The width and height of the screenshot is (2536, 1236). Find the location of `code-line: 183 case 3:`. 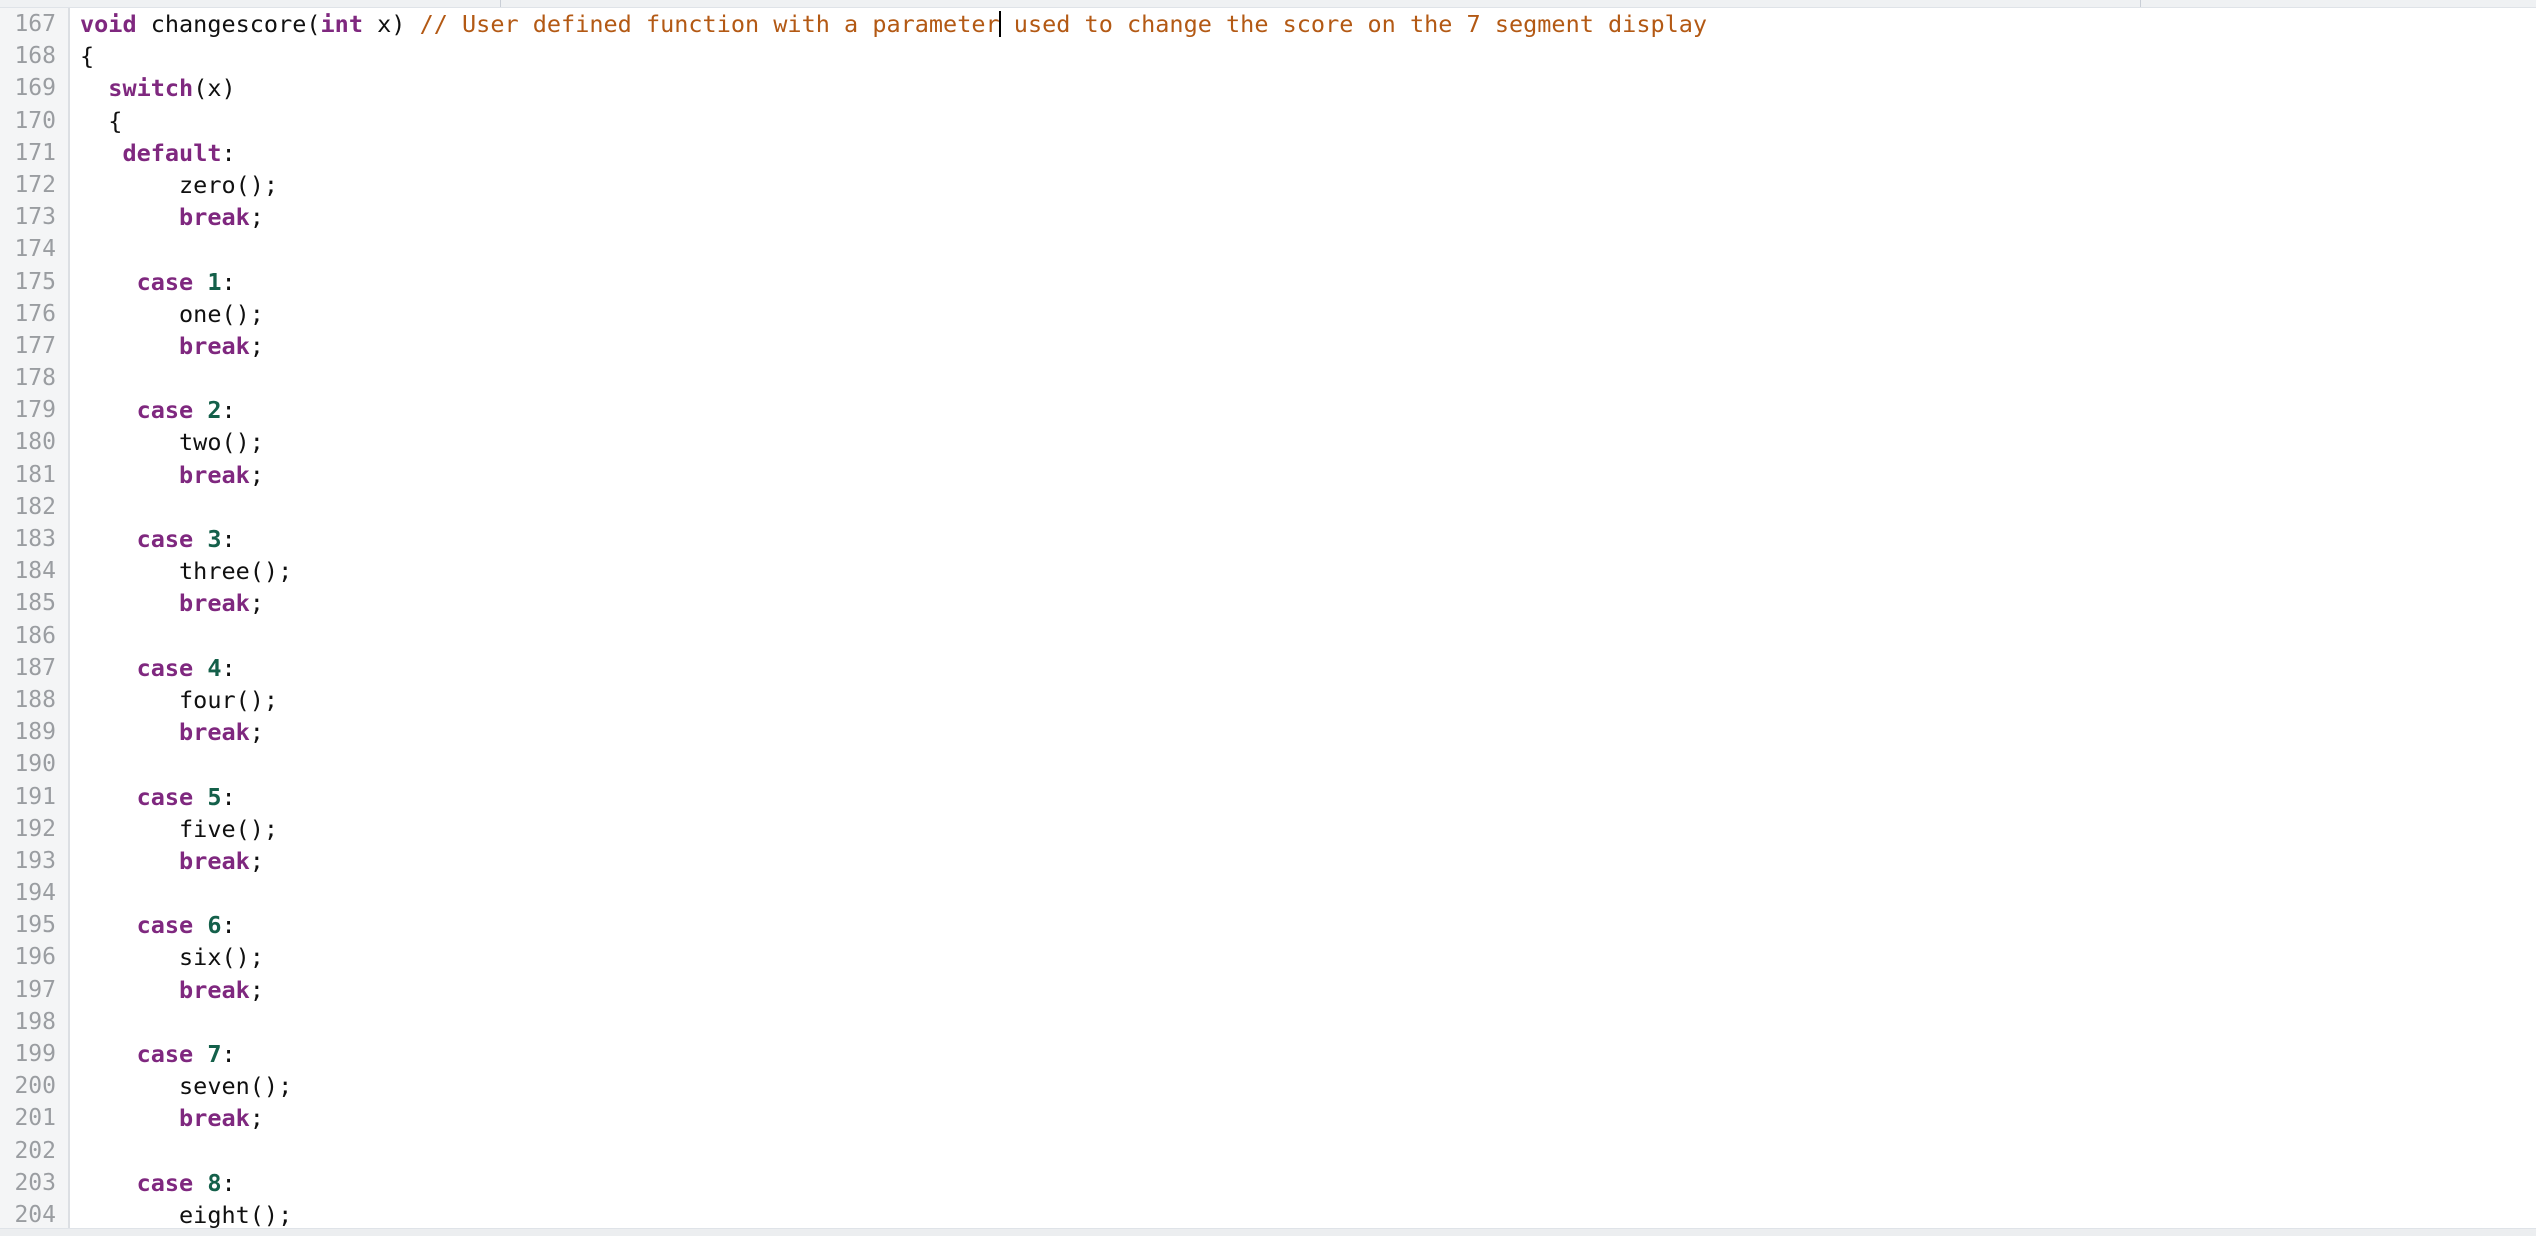

code-line: 183 case 3: is located at coordinates (1268, 539).